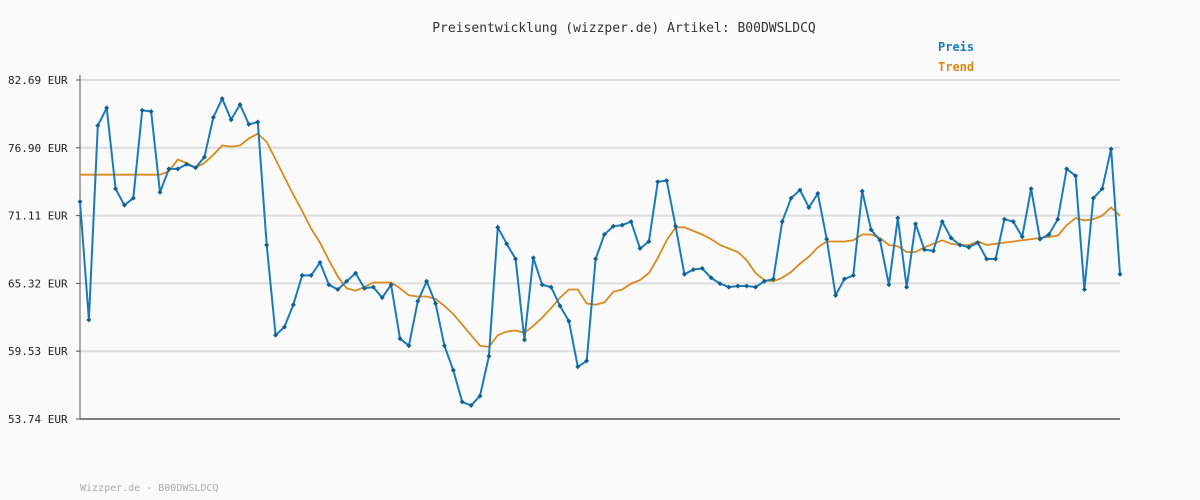 The image size is (1200, 500). Describe the element at coordinates (956, 67) in the screenshot. I see `legend-trend: Trend` at that location.